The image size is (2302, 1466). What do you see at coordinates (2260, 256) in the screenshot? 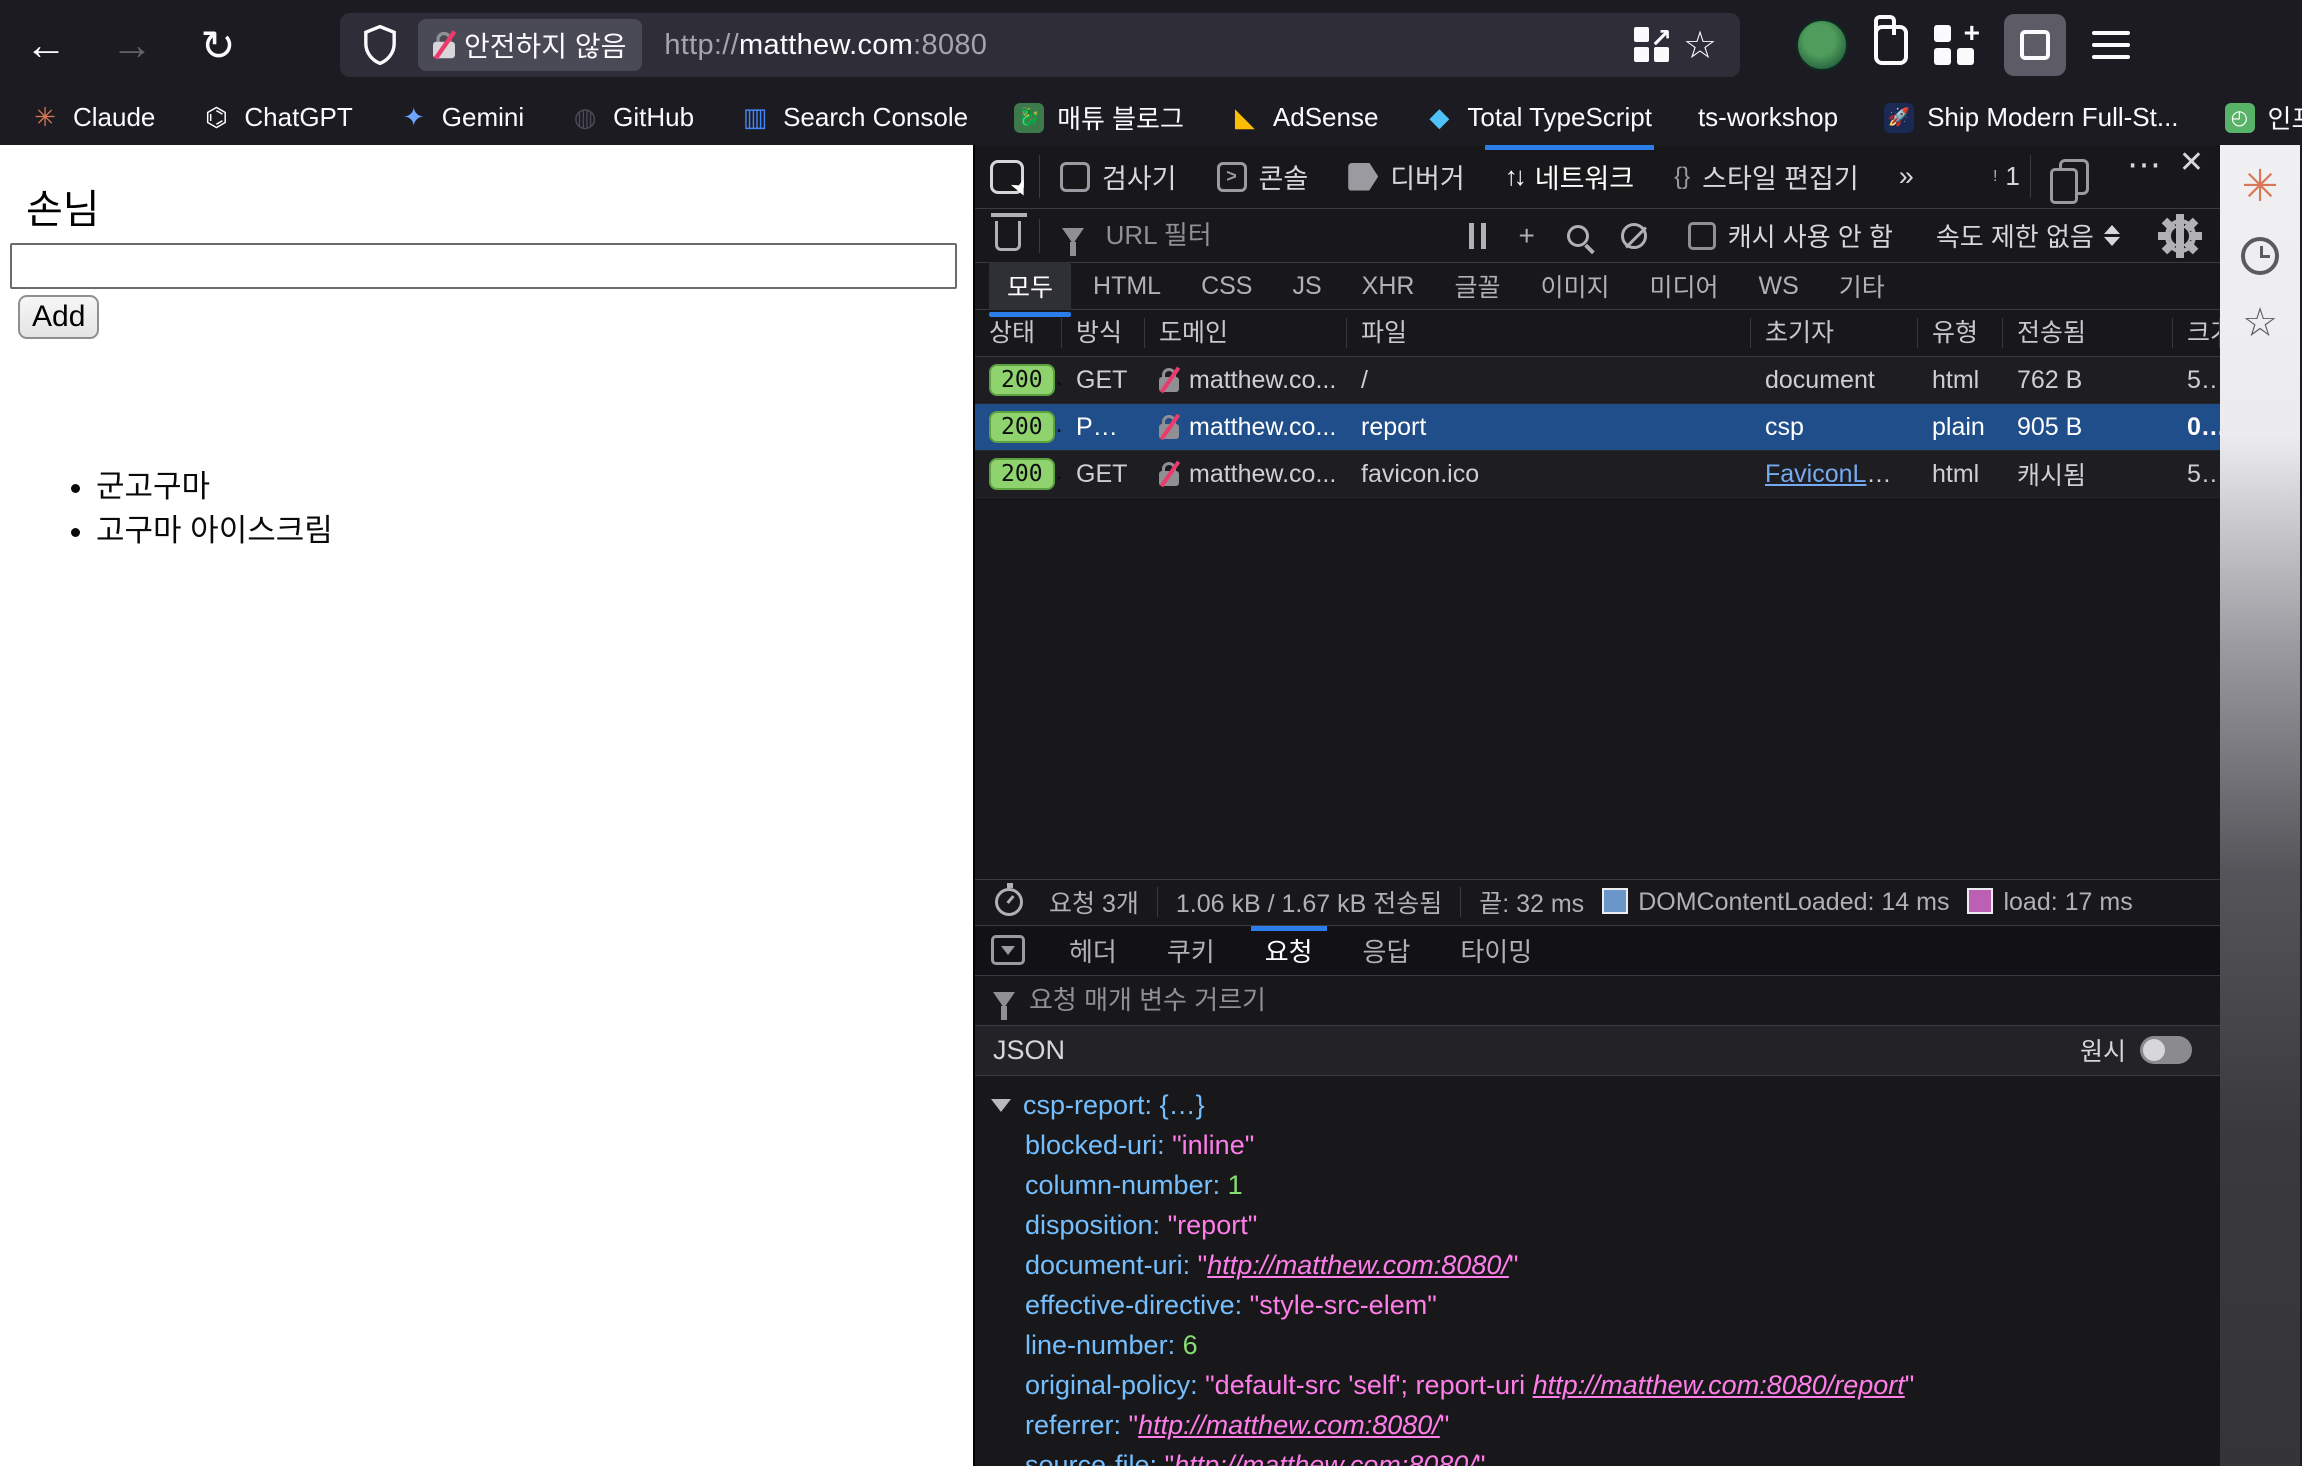
I see `clock-icon` at bounding box center [2260, 256].